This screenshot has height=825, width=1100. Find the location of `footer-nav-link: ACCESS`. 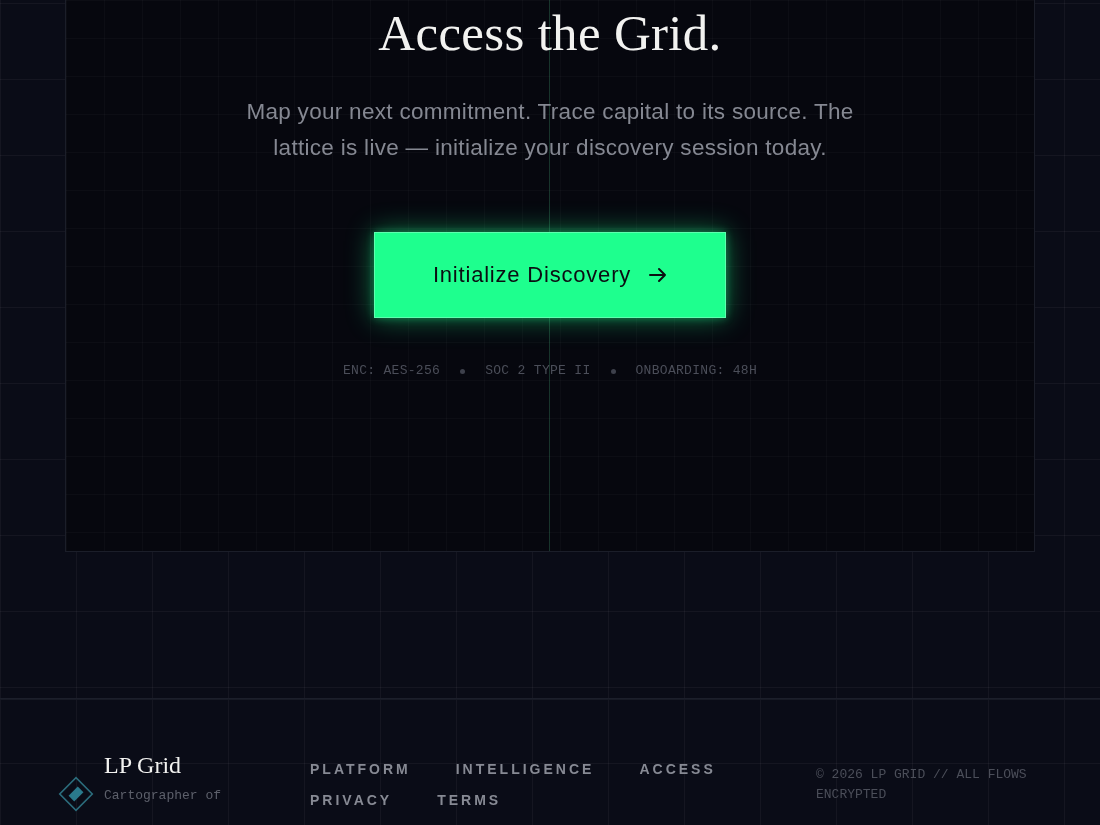

footer-nav-link: ACCESS is located at coordinates (677, 769).